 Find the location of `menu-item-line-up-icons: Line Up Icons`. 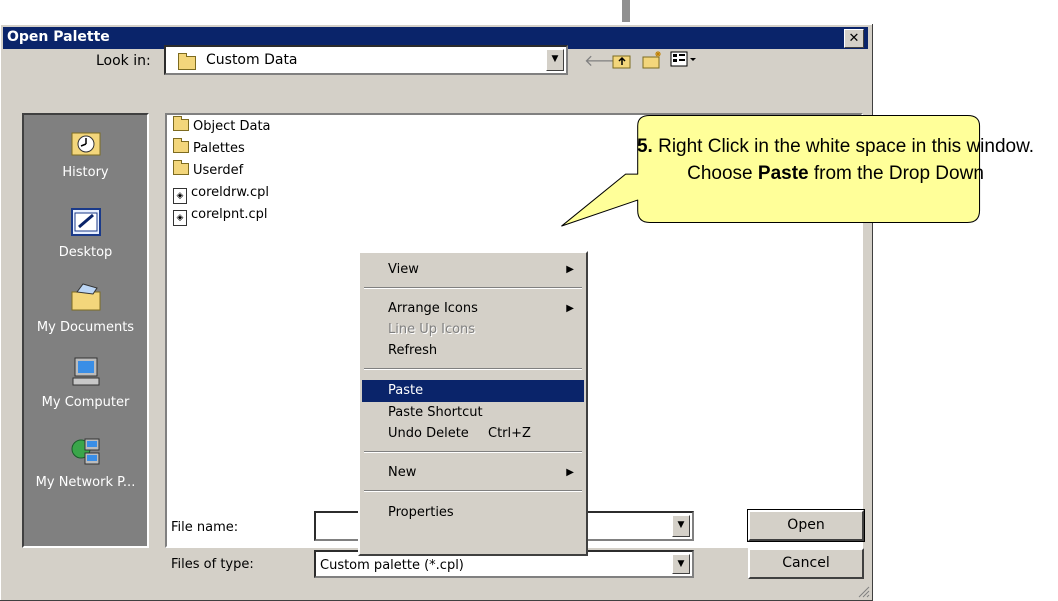

menu-item-line-up-icons: Line Up Icons is located at coordinates (473, 330).